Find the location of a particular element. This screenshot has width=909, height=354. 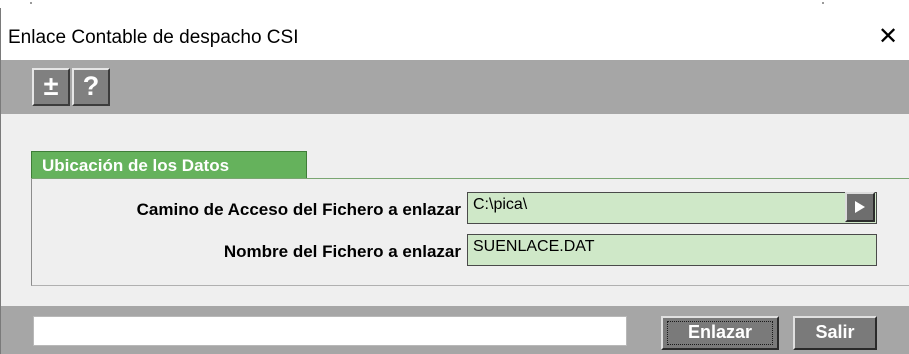

filename-input: SUENLACE.DAT is located at coordinates (672, 250).